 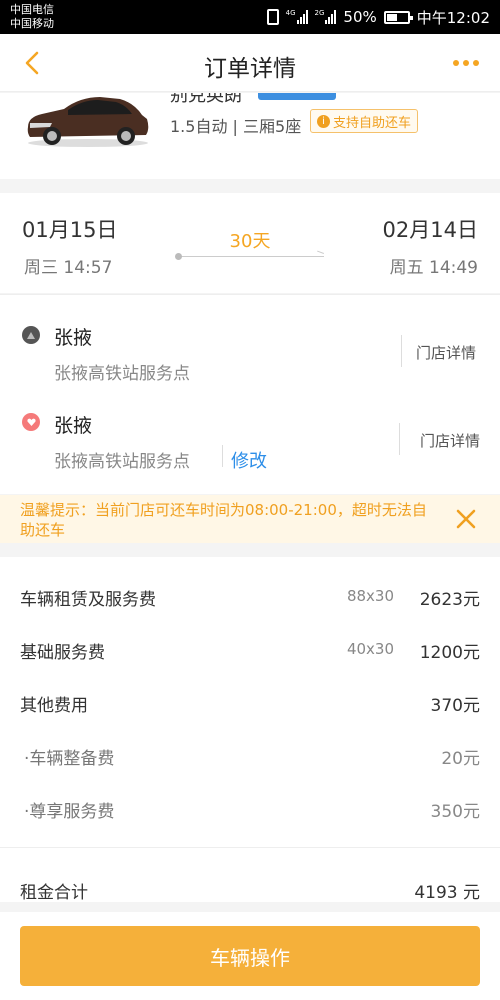 I want to click on close-icon, so click(x=466, y=519).